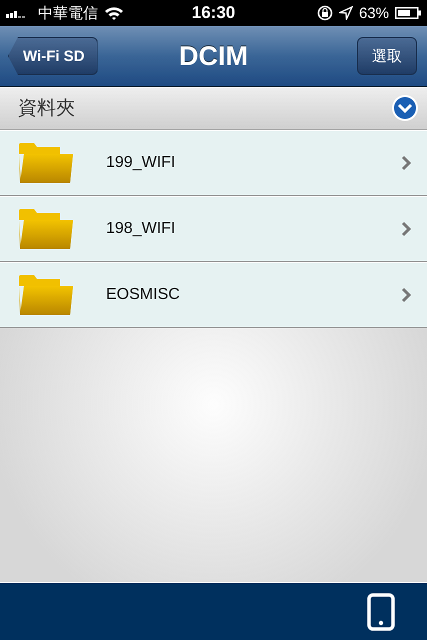 The width and height of the screenshot is (427, 640). I want to click on rotation-lock-icon, so click(324, 13).